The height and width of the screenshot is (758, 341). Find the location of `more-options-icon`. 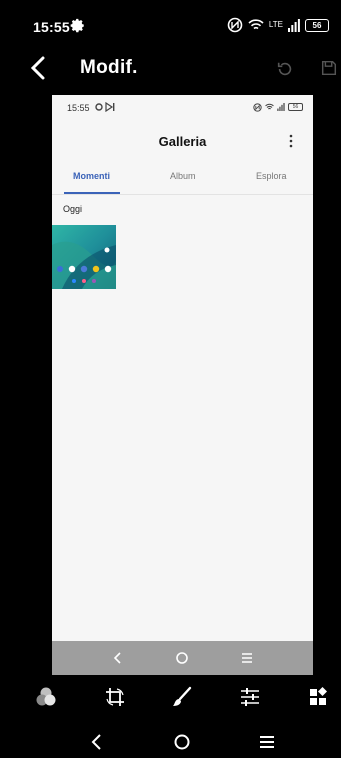

more-options-icon is located at coordinates (291, 141).